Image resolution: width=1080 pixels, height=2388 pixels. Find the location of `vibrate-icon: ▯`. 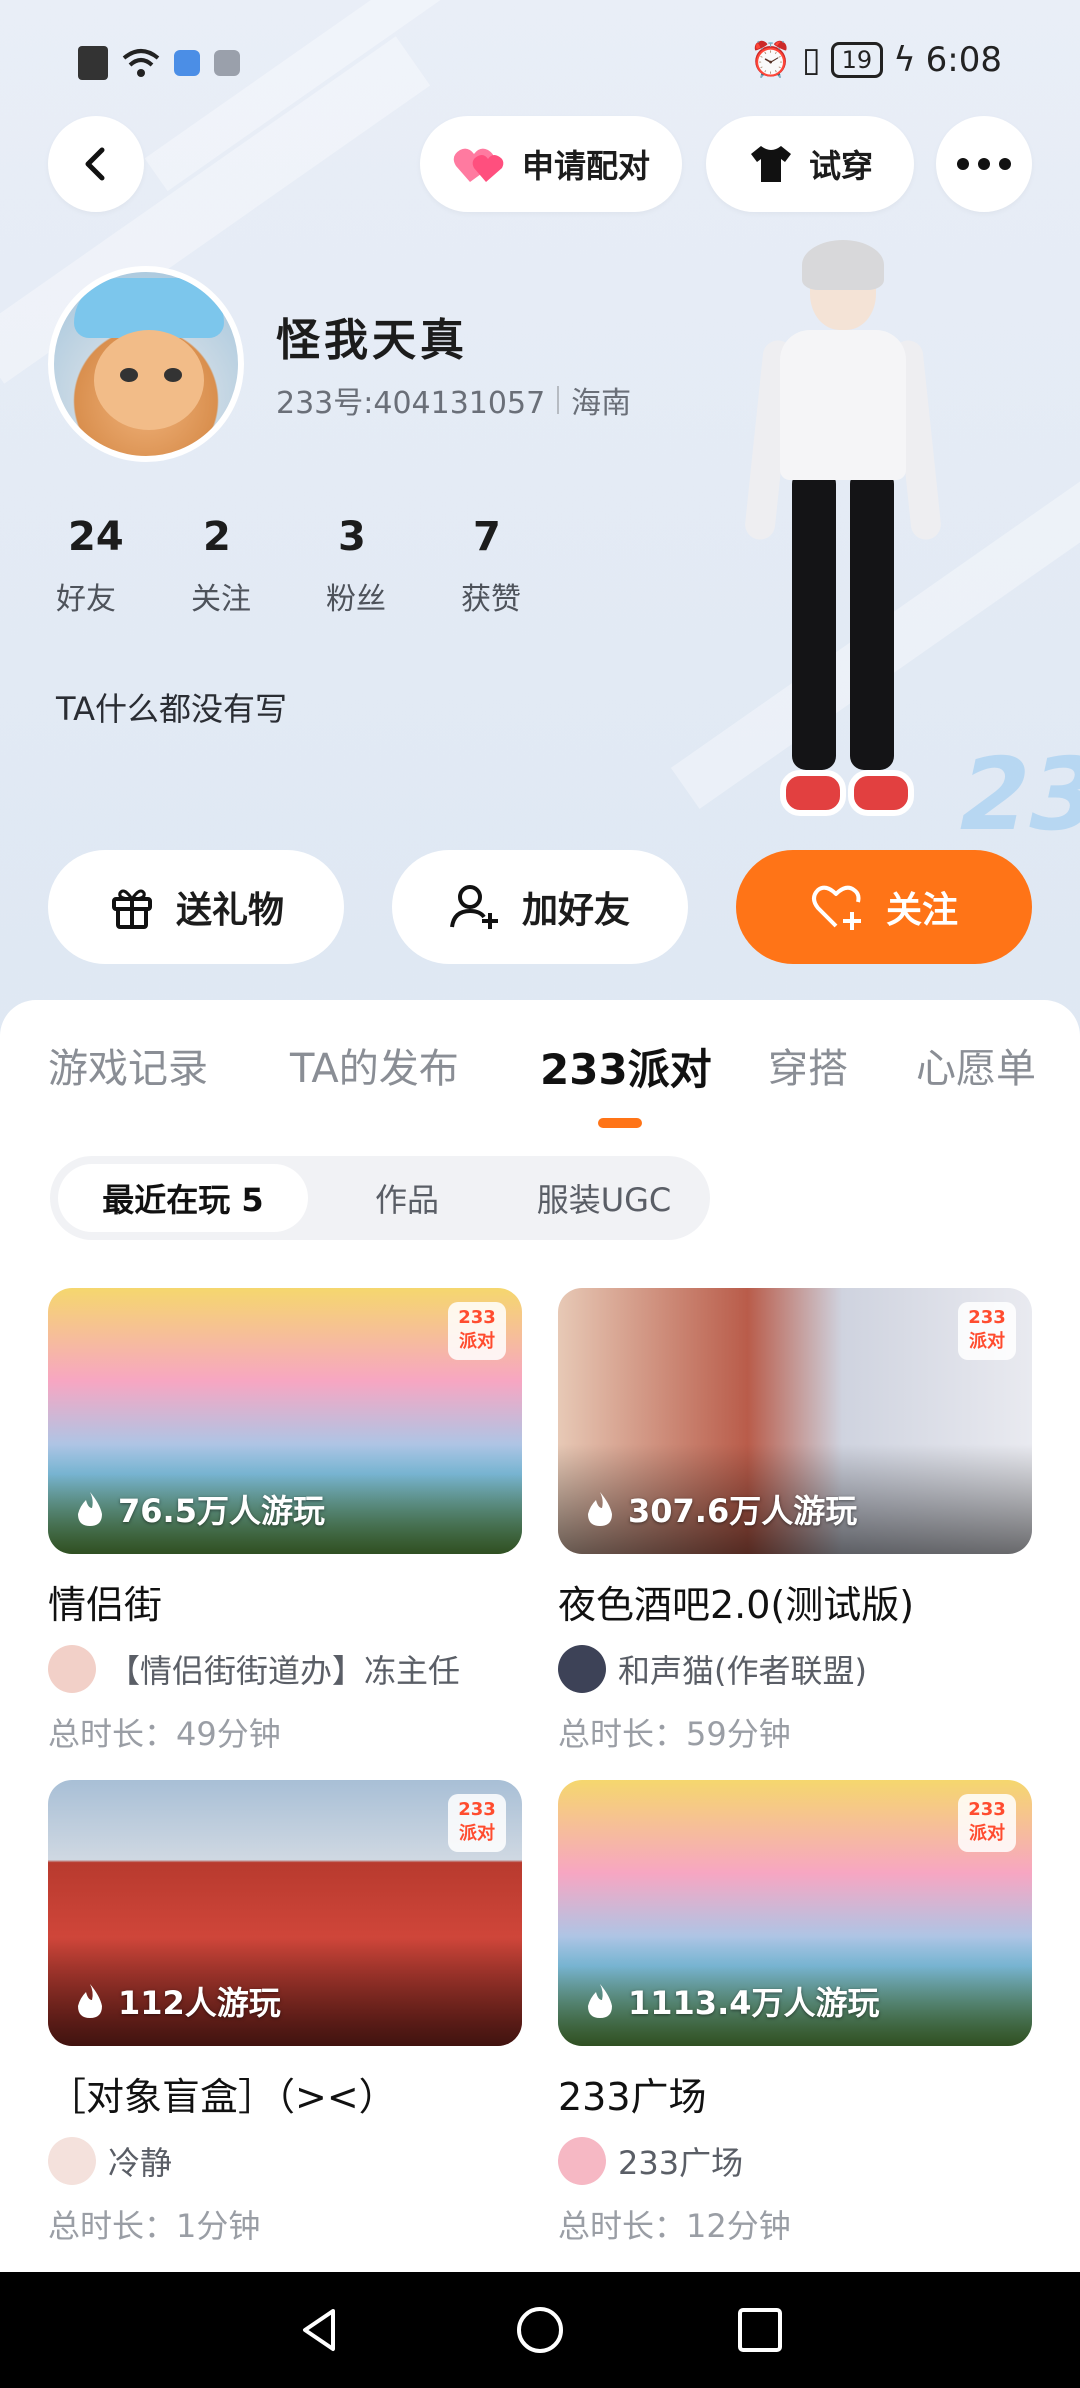

vibrate-icon: ▯ is located at coordinates (811, 60).